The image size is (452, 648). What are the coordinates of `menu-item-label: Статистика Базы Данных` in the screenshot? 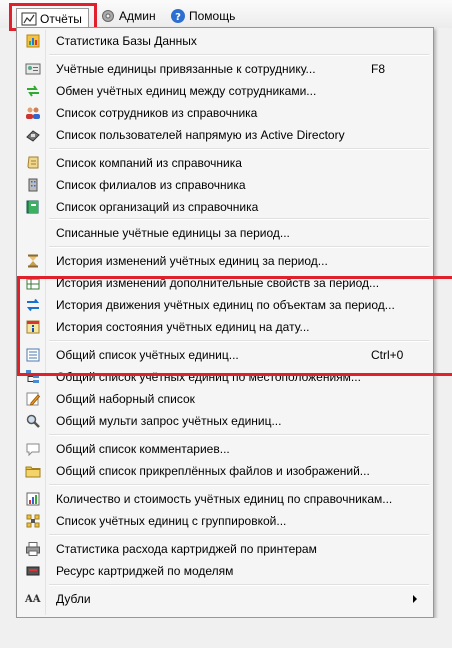 It's located at (126, 41).